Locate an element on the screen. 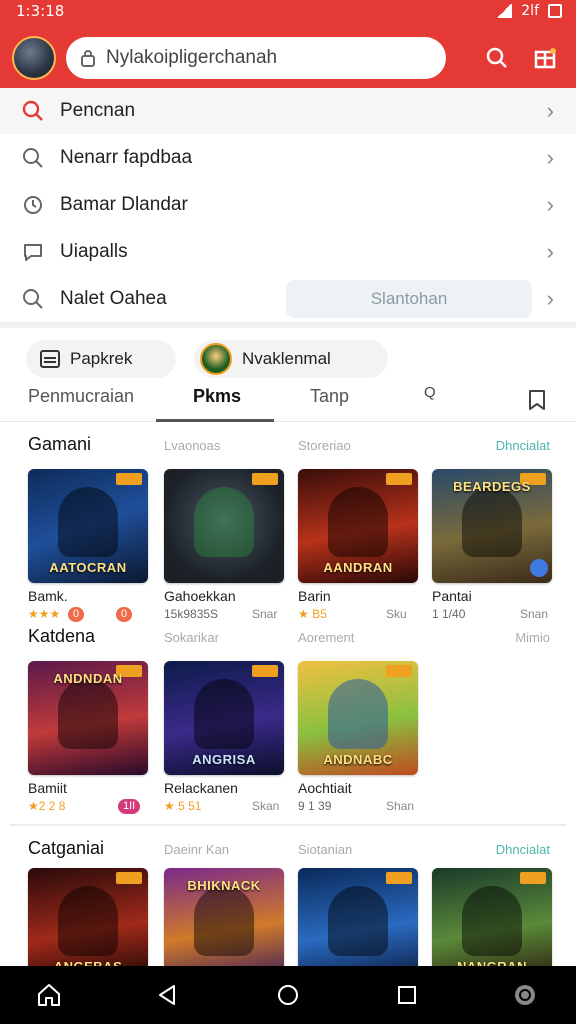 This screenshot has height=1024, width=576. search-button is located at coordinates (497, 58).